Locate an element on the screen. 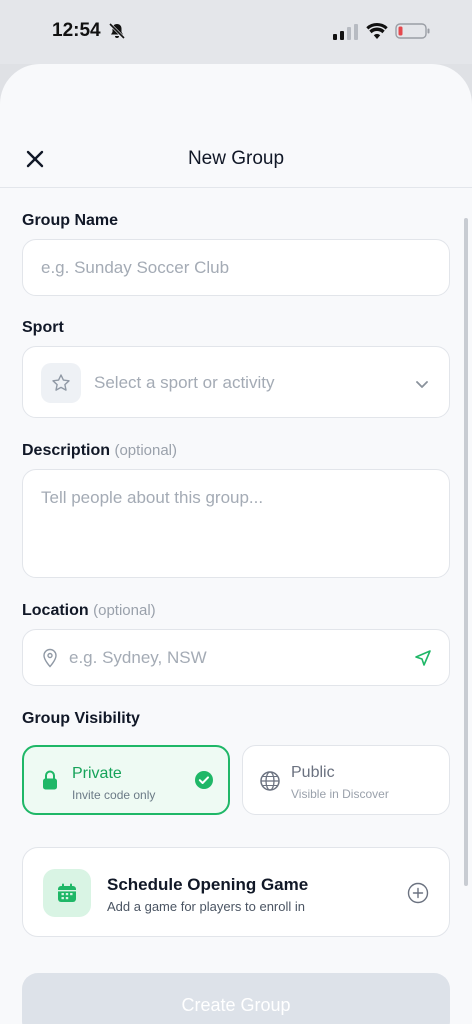 The image size is (472, 1024). globe-icon is located at coordinates (270, 781).